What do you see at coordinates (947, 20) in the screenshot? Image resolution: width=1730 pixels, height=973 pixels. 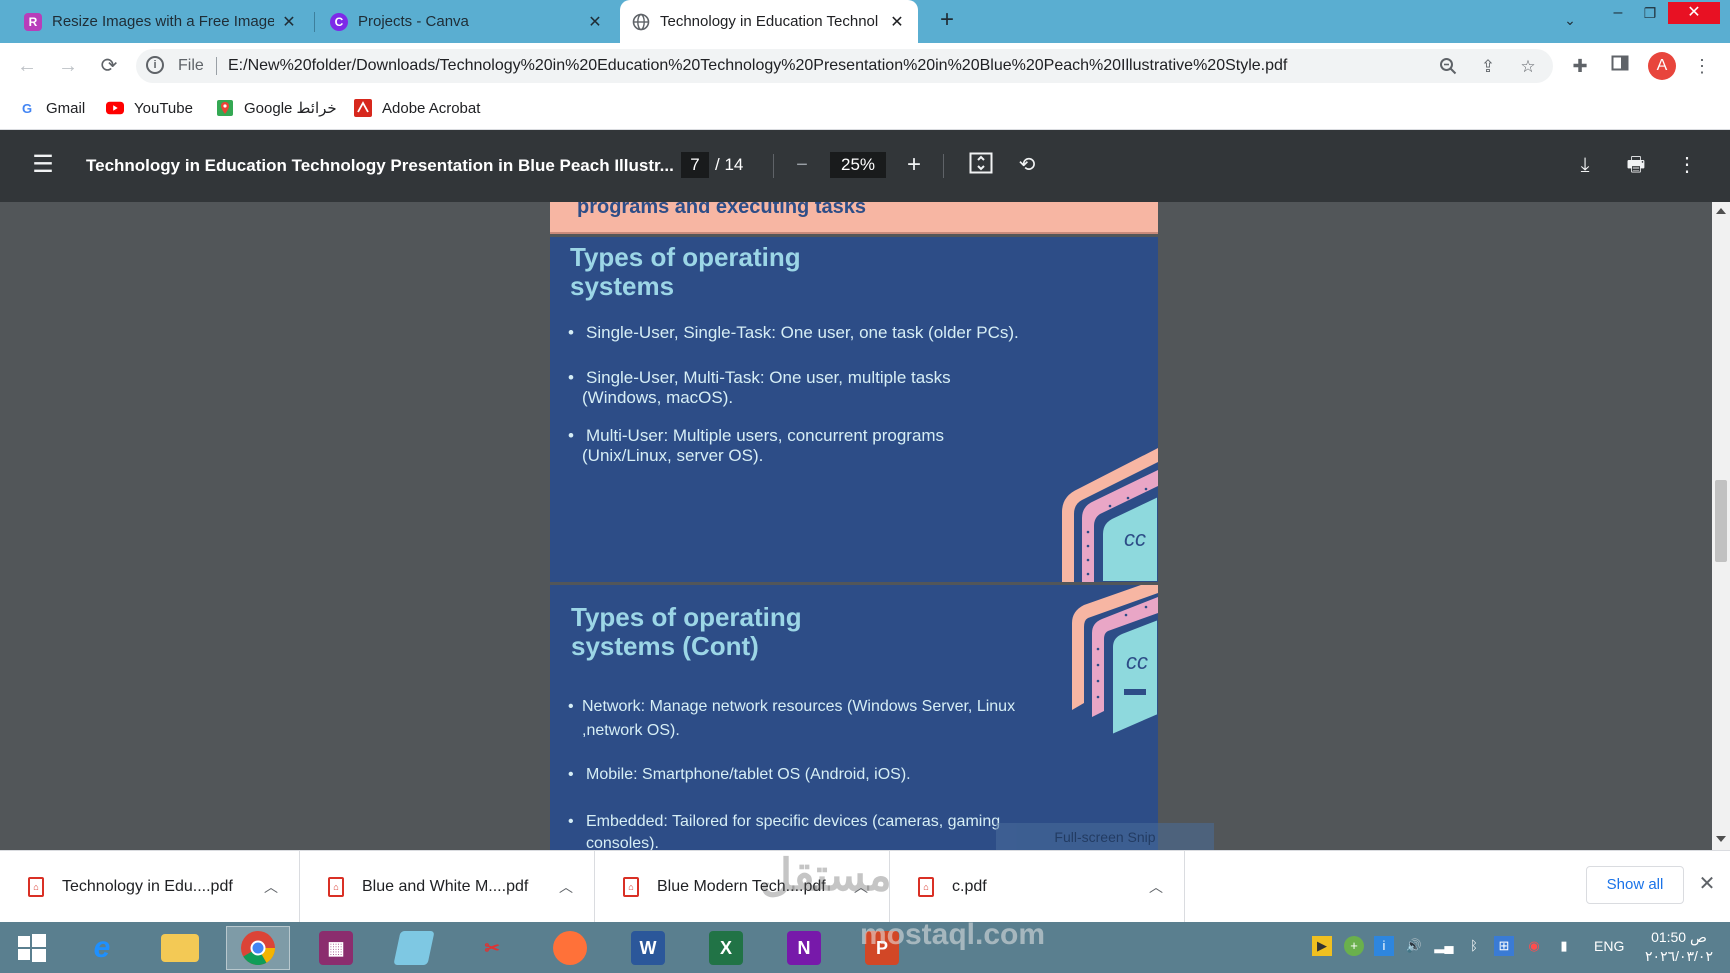 I see `new-tab-button: +` at bounding box center [947, 20].